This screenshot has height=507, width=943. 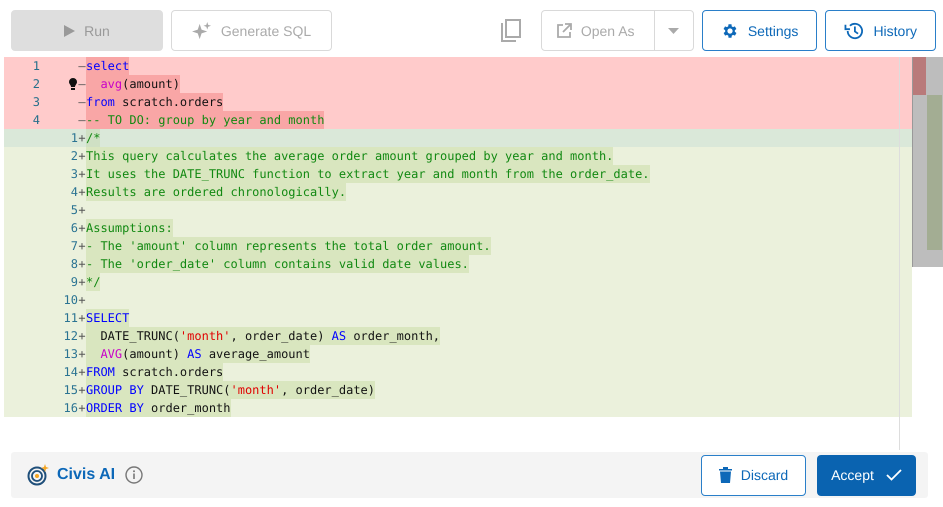 I want to click on settings-button: Settings, so click(x=760, y=30).